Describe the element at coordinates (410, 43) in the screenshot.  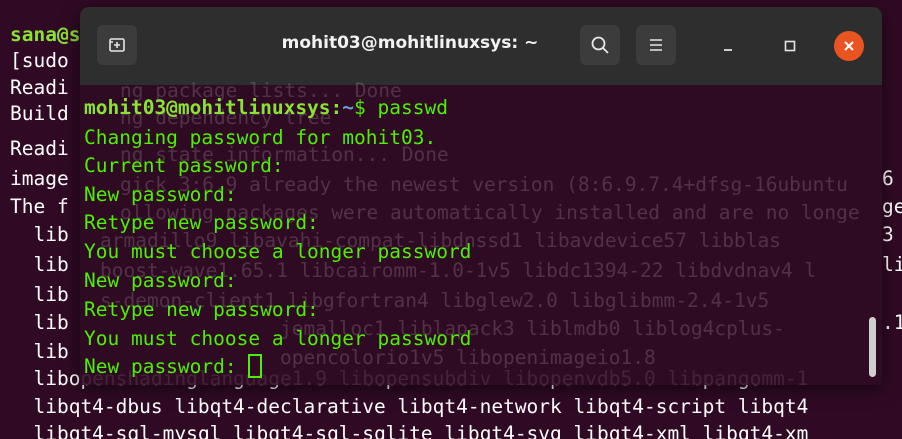
I see `window-title: mohit03@mohitlinuxsys: ~` at that location.